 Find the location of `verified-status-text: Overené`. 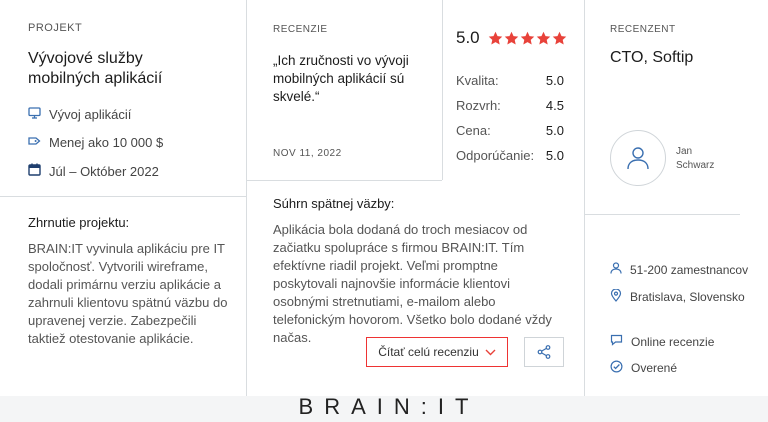

verified-status-text: Overené is located at coordinates (654, 368).